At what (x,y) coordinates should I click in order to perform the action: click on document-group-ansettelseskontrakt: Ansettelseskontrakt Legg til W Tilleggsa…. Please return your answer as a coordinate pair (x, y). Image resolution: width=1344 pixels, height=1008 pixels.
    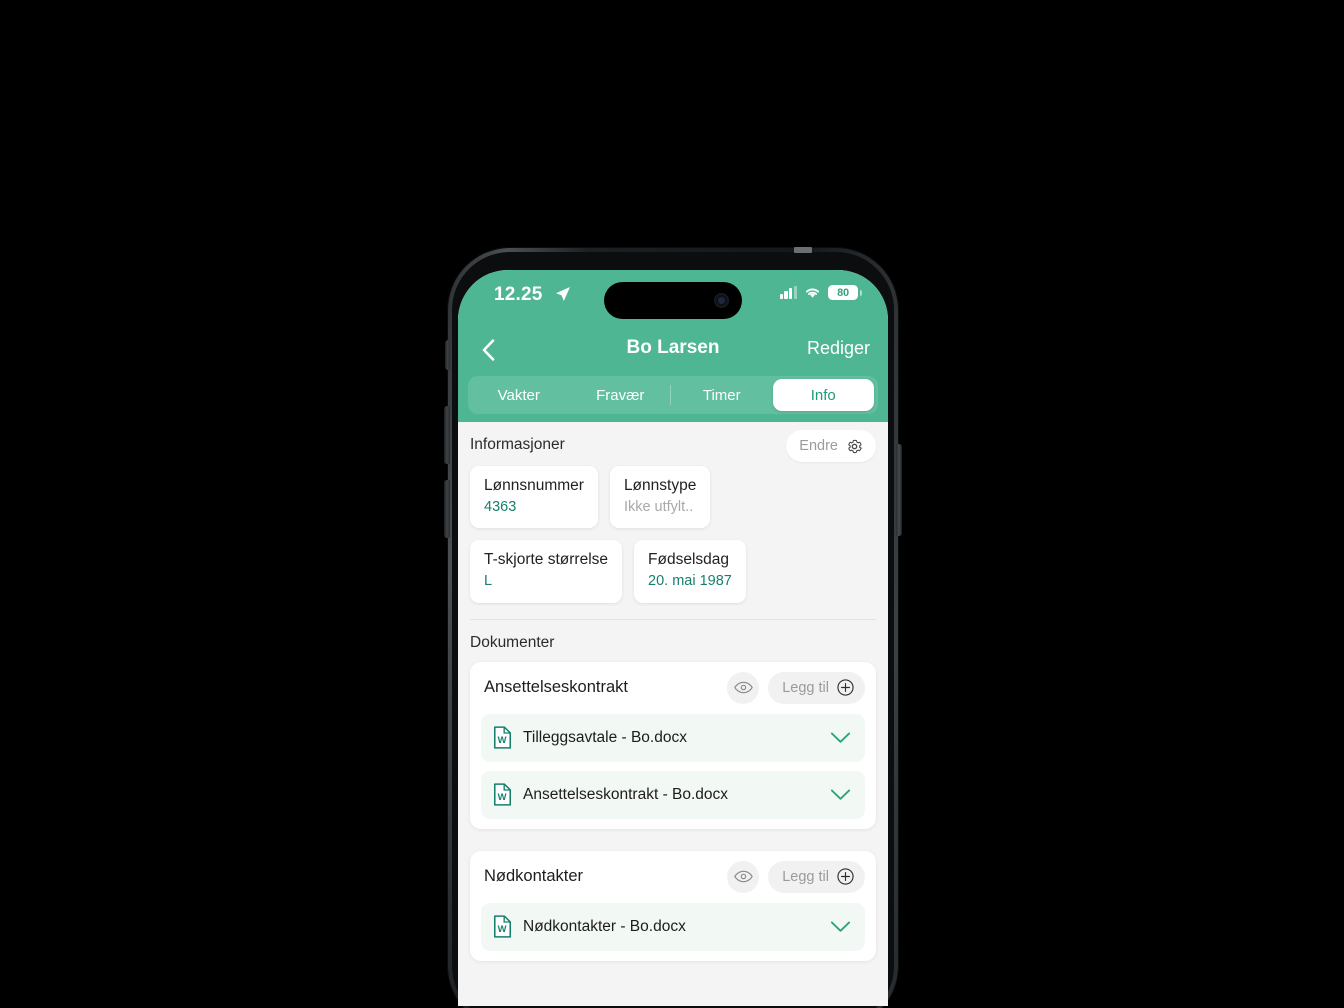
    Looking at the image, I should click on (673, 745).